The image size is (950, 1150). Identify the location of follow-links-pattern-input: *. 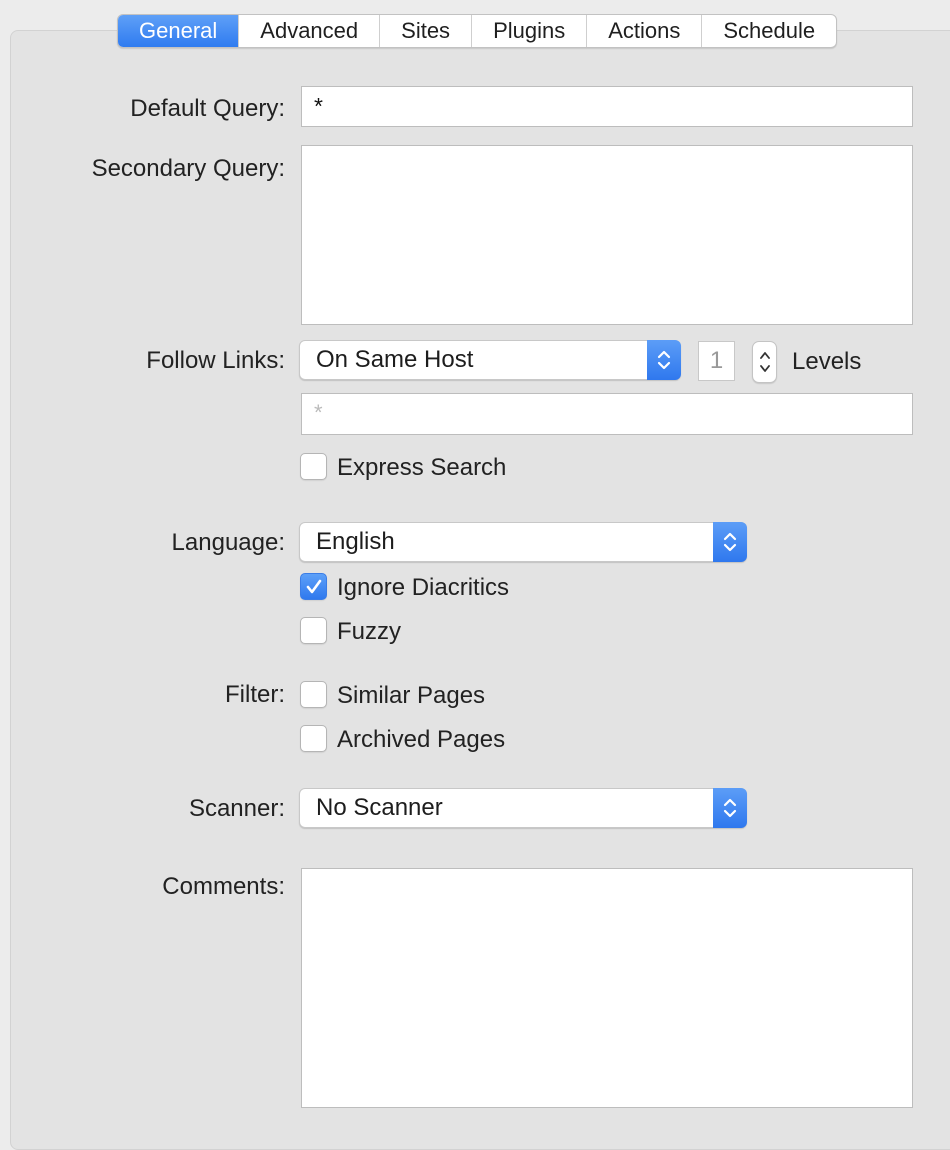
(607, 414).